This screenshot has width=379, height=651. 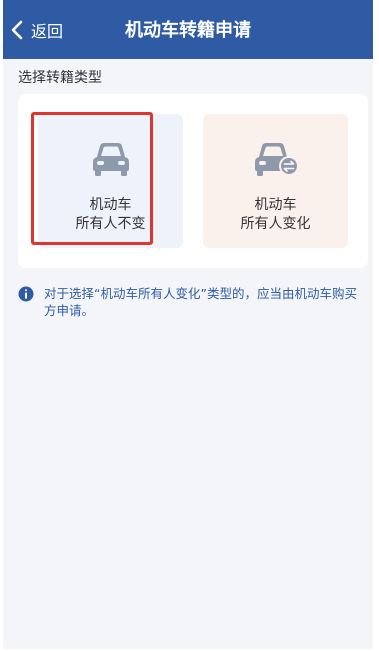 I want to click on info-icon, so click(x=26, y=294).